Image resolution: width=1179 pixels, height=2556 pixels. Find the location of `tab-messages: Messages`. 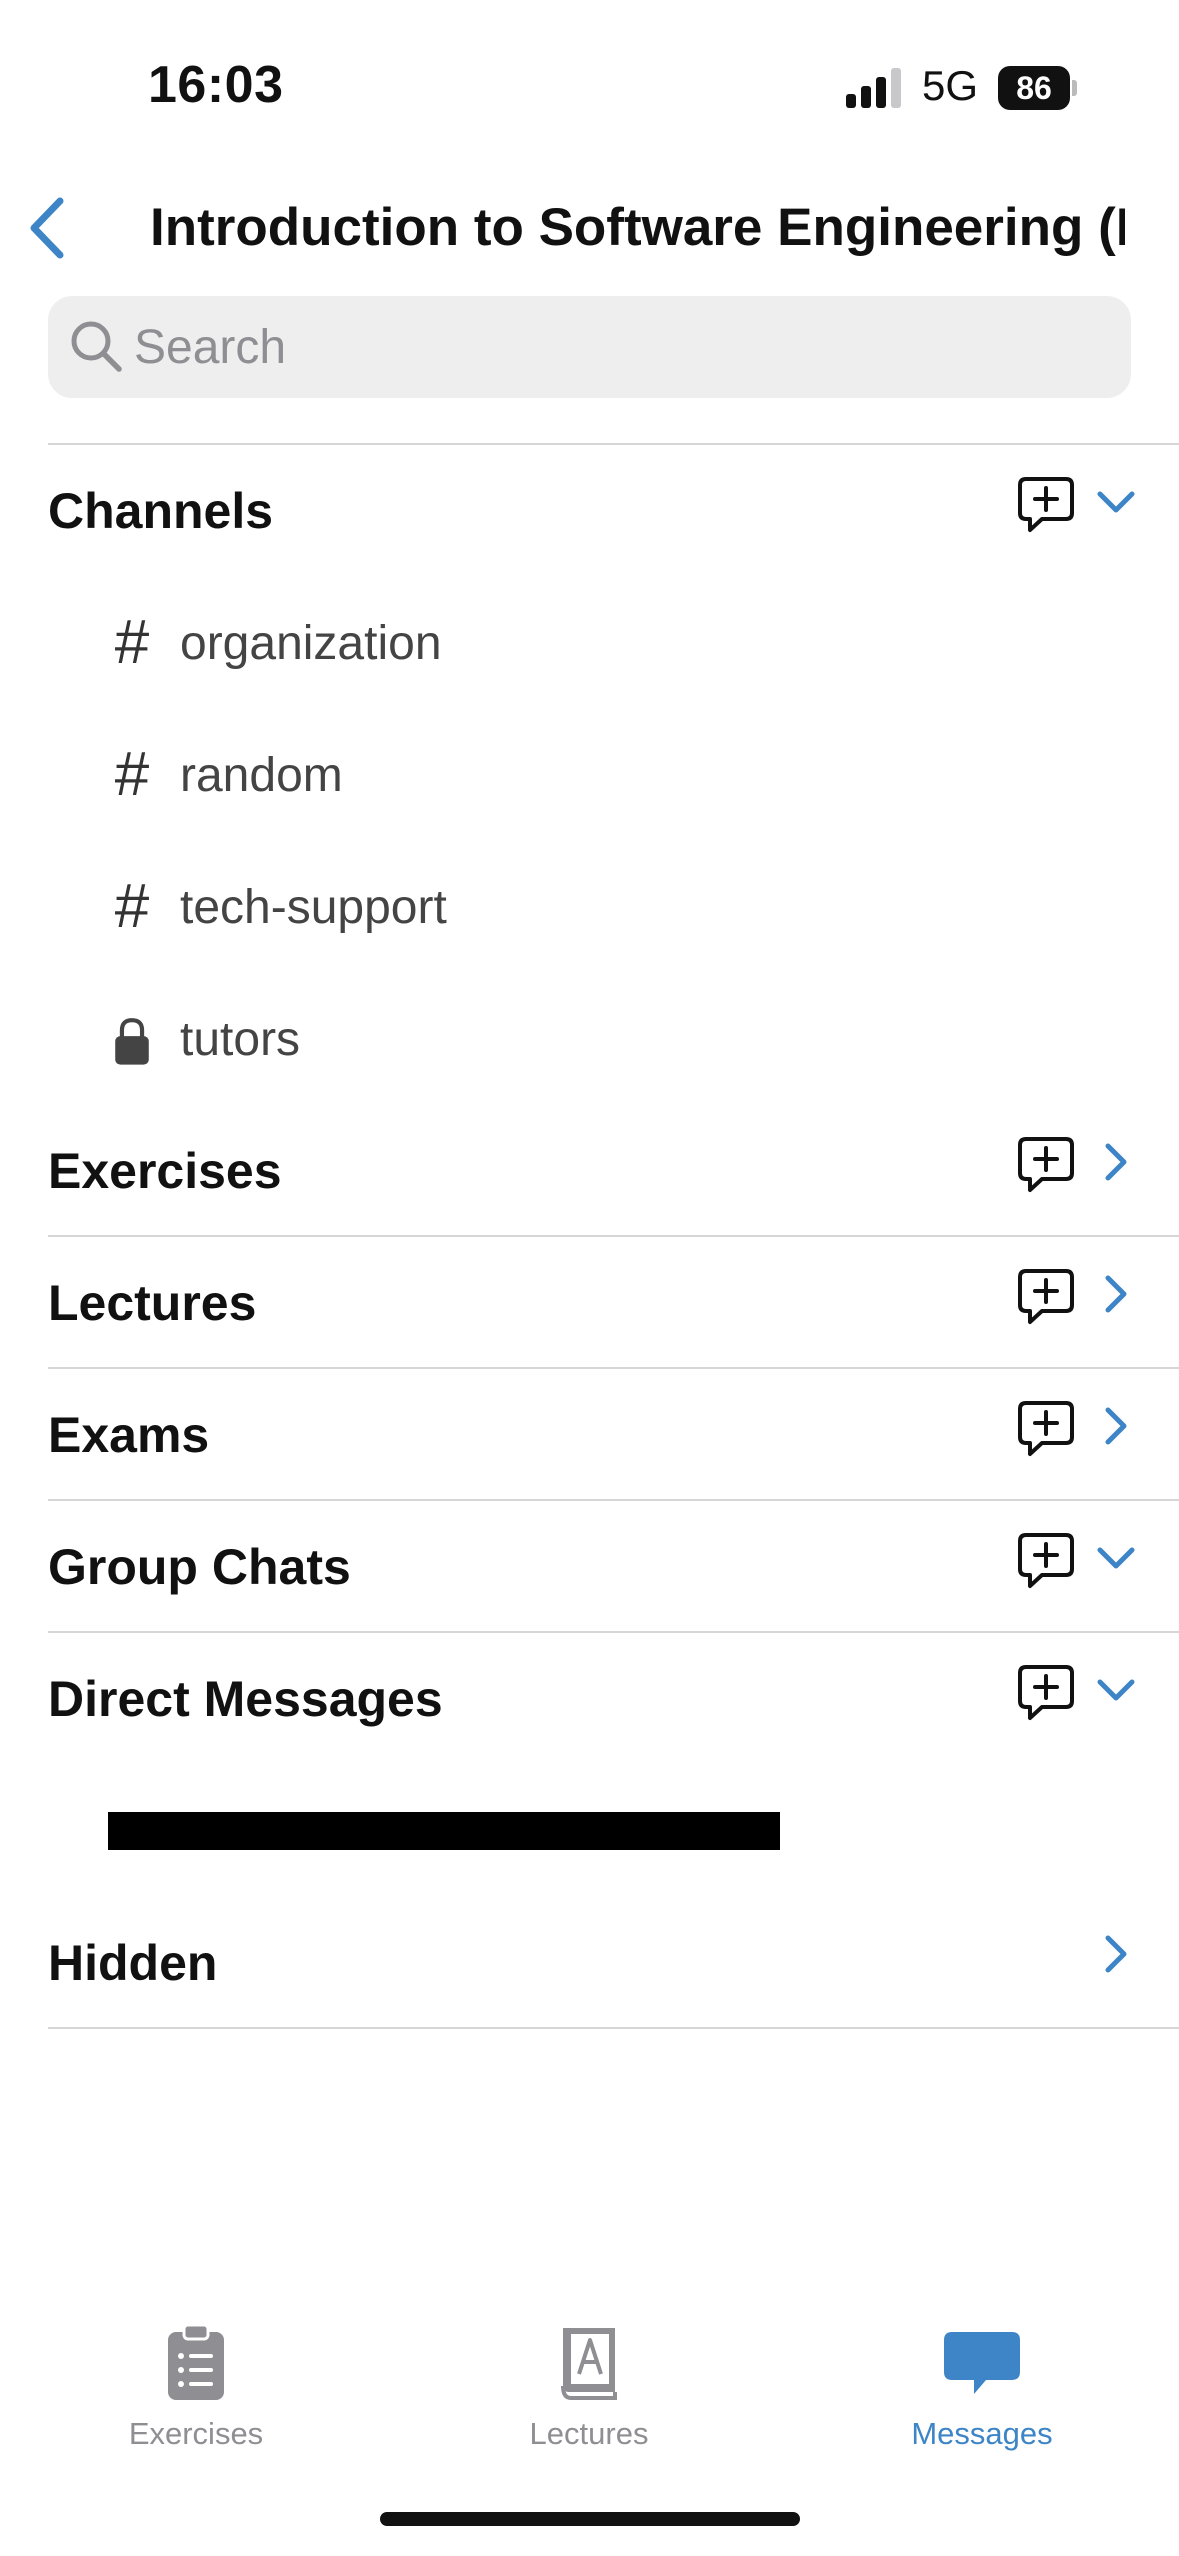

tab-messages: Messages is located at coordinates (982, 2380).